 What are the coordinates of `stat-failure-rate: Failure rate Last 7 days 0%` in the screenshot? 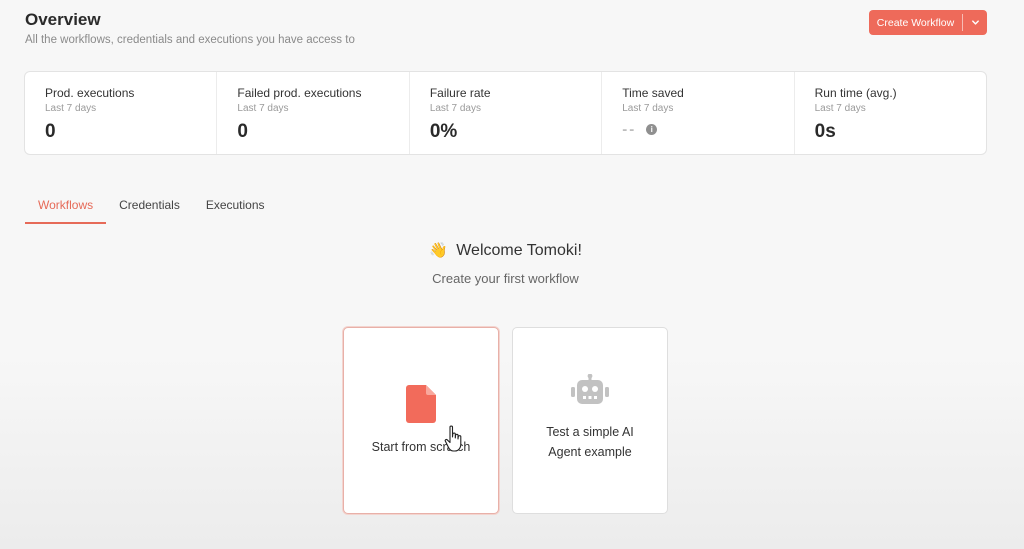 It's located at (506, 113).